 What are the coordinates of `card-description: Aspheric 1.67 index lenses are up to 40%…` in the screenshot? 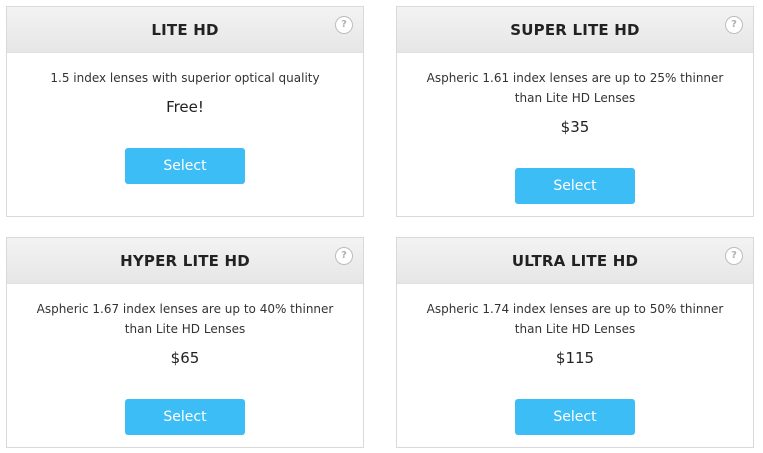 It's located at (185, 319).